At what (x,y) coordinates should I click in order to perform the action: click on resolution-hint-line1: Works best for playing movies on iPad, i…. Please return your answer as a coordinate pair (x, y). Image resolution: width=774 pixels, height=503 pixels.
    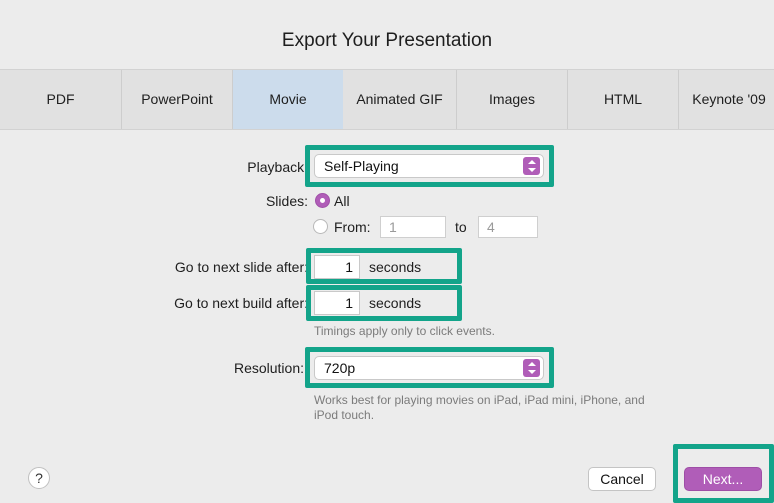
    Looking at the image, I should click on (479, 400).